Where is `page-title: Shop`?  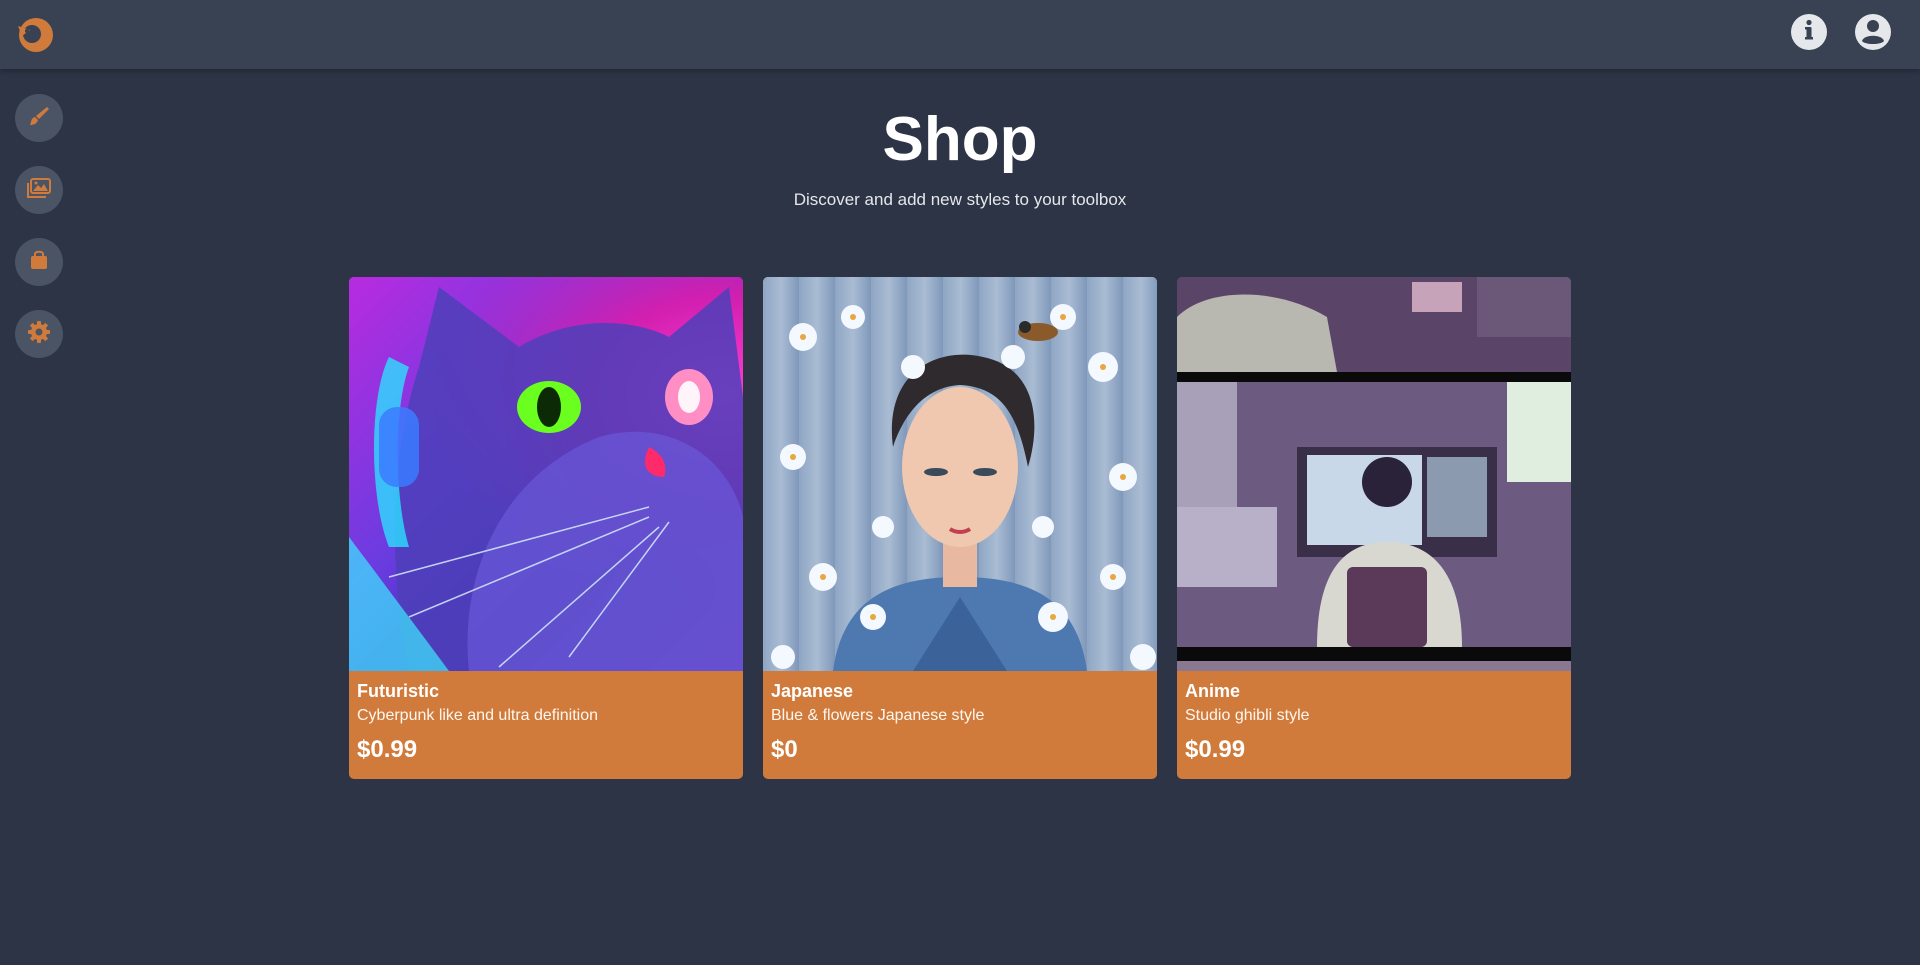 page-title: Shop is located at coordinates (960, 139).